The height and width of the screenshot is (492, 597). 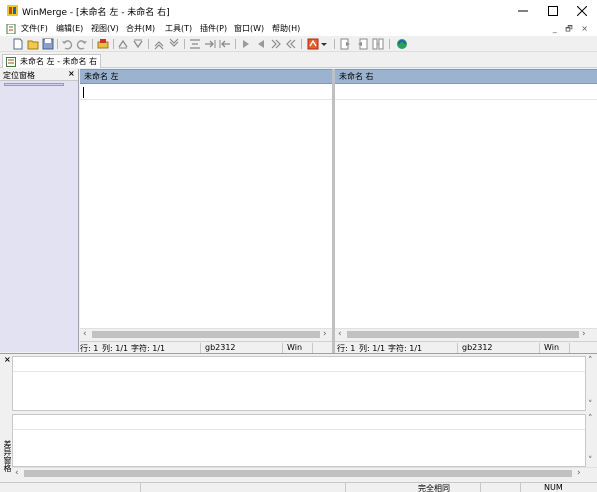 What do you see at coordinates (82, 44) in the screenshot?
I see `redo-icon` at bounding box center [82, 44].